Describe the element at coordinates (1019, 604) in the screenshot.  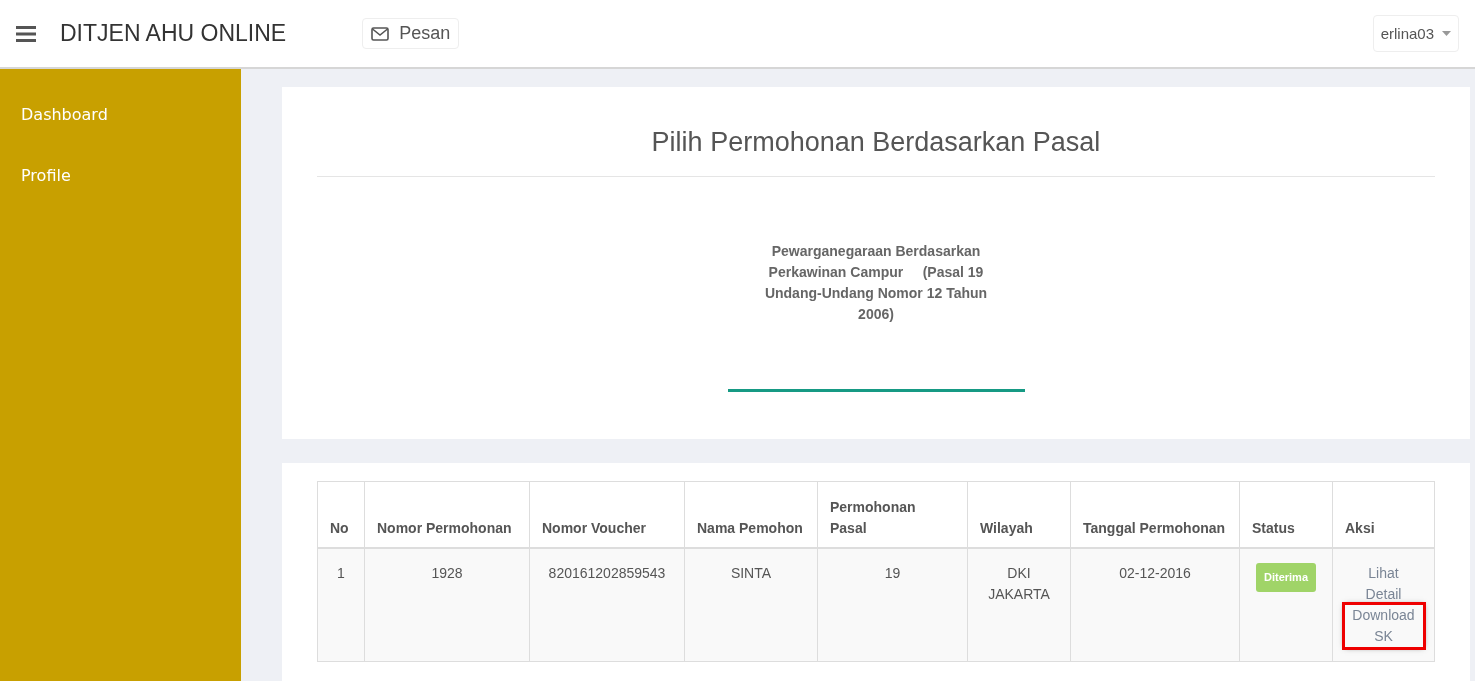
I see `table-cell: DKI JAKARTA` at that location.